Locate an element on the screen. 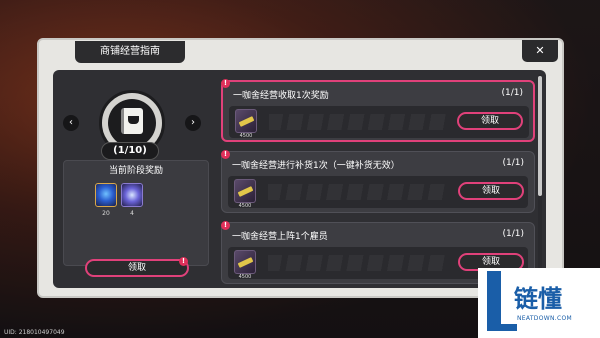 Image resolution: width=600 pixels, height=338 pixels. watermark-logo-base is located at coordinates (502, 327).